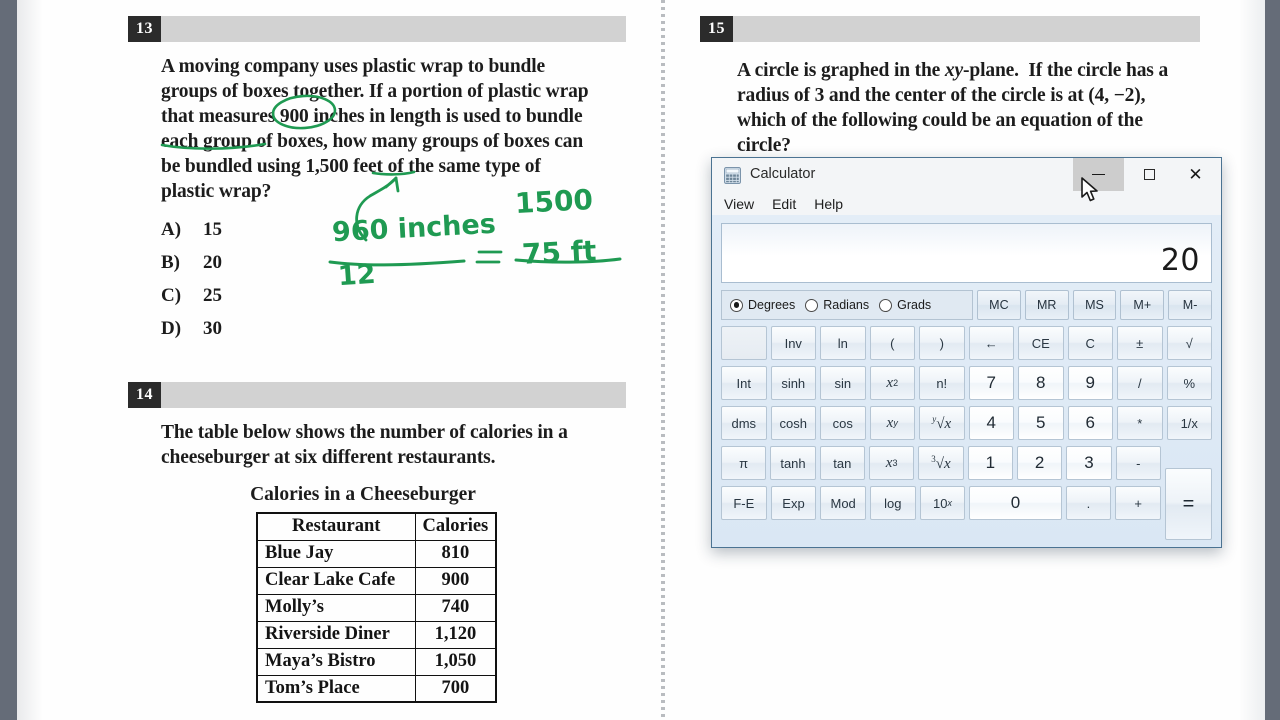 This screenshot has height=720, width=1280. What do you see at coordinates (793, 423) in the screenshot?
I see `key-cosh: cosh` at bounding box center [793, 423].